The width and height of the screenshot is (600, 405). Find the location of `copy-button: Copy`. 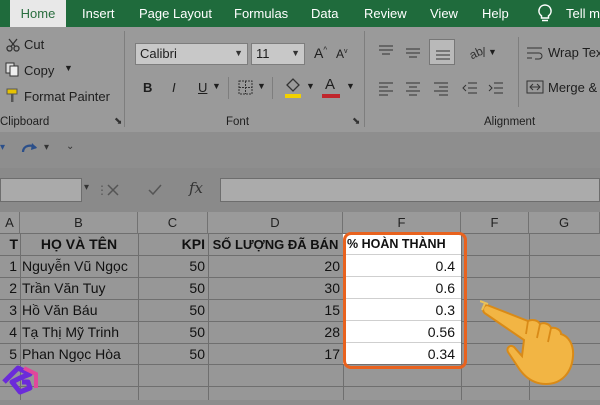

copy-button: Copy is located at coordinates (39, 70).